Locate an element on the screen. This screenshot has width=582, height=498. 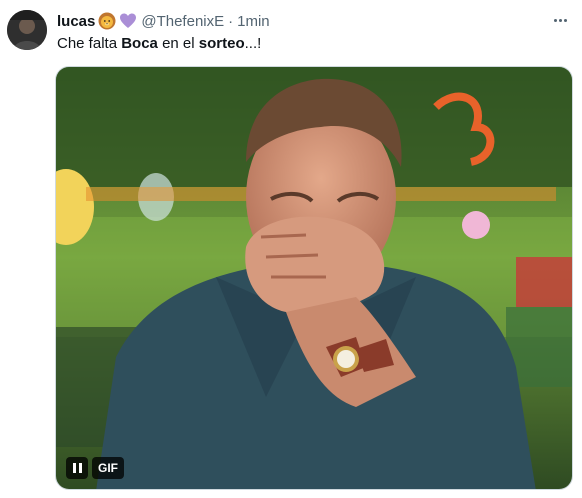
timestamp: 1min is located at coordinates (253, 21).